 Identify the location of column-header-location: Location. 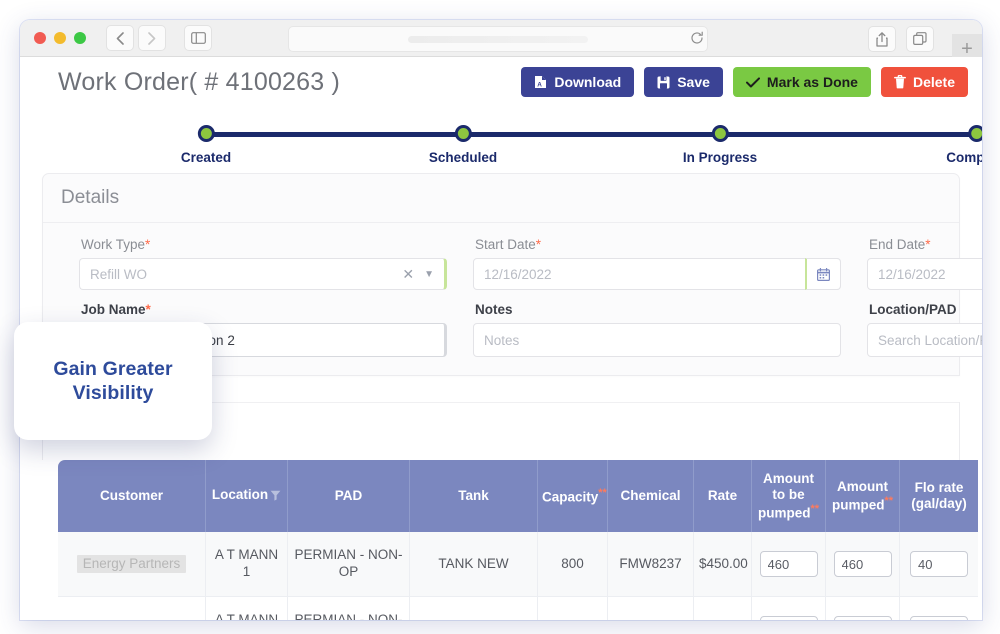
(247, 496).